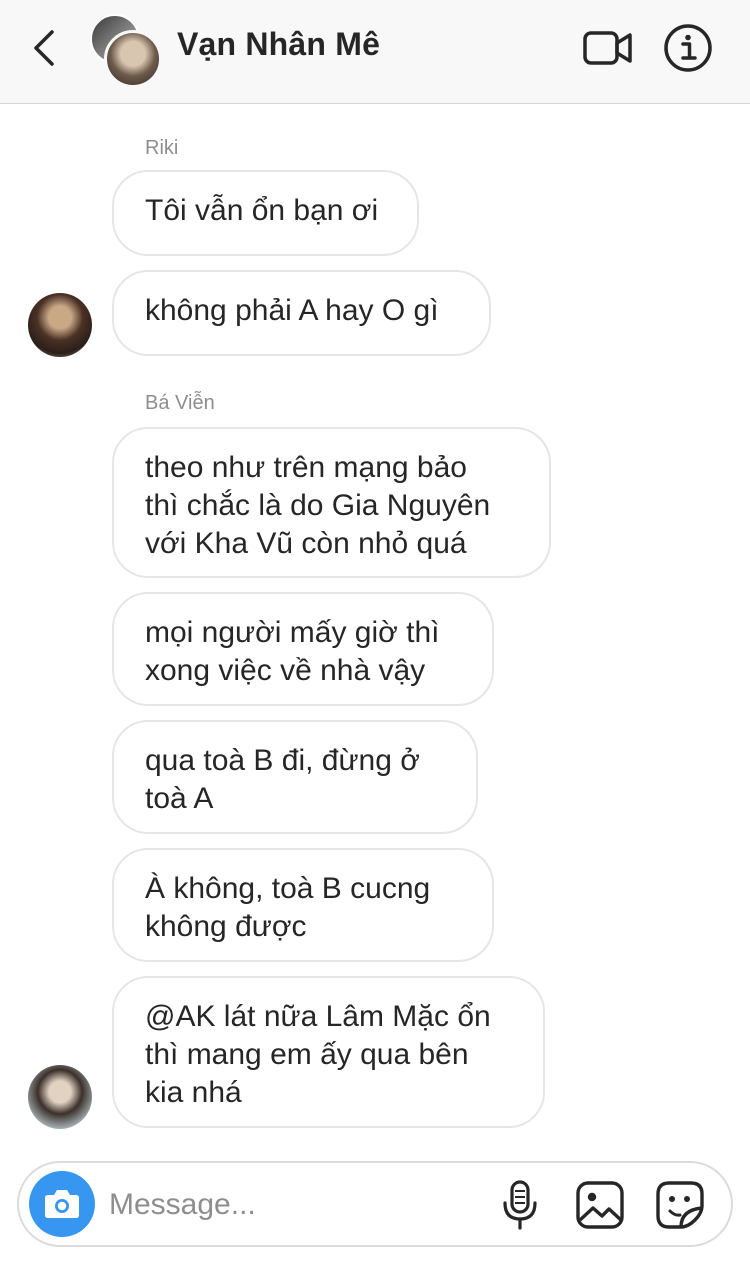 This screenshot has width=750, height=1284. I want to click on info-icon, so click(688, 48).